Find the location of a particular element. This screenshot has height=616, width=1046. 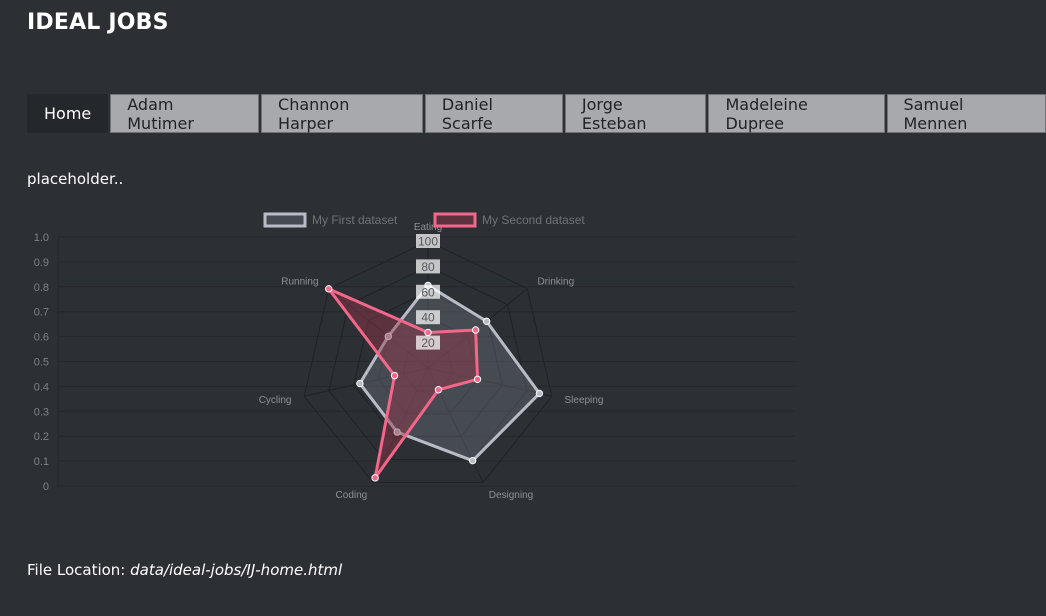

legend-label-series-2: My Second dataset is located at coordinates (533, 220).